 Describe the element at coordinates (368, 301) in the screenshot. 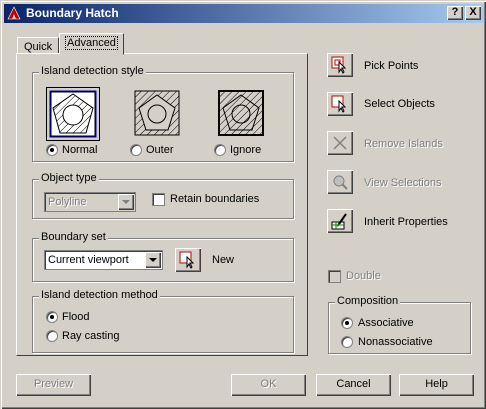

I see `composition-legend: Composition` at that location.